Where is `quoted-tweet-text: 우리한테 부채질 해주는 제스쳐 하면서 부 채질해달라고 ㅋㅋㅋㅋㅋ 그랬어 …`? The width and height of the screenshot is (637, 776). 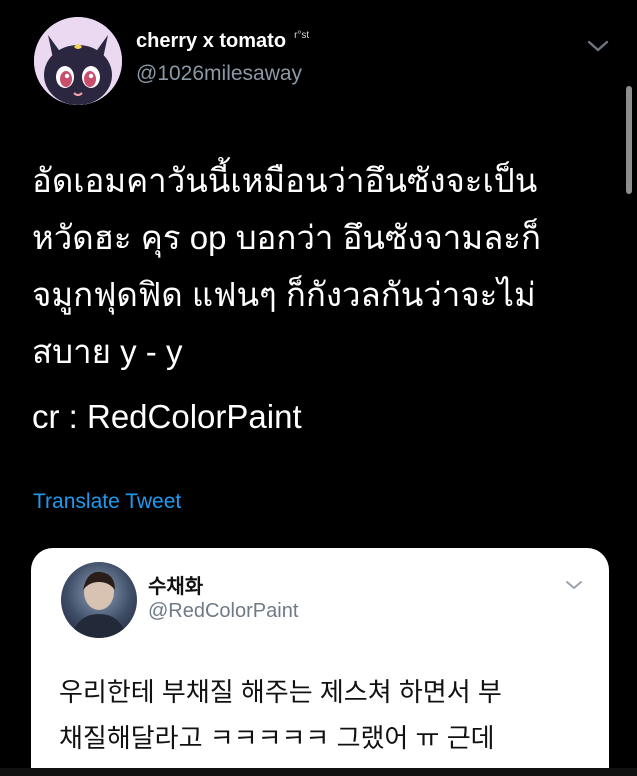
quoted-tweet-text: 우리한테 부채질 해주는 제스쳐 하면서 부 채질해달라고 ㅋㅋㅋㅋㅋ 그랬어 … is located at coordinates (329, 715).